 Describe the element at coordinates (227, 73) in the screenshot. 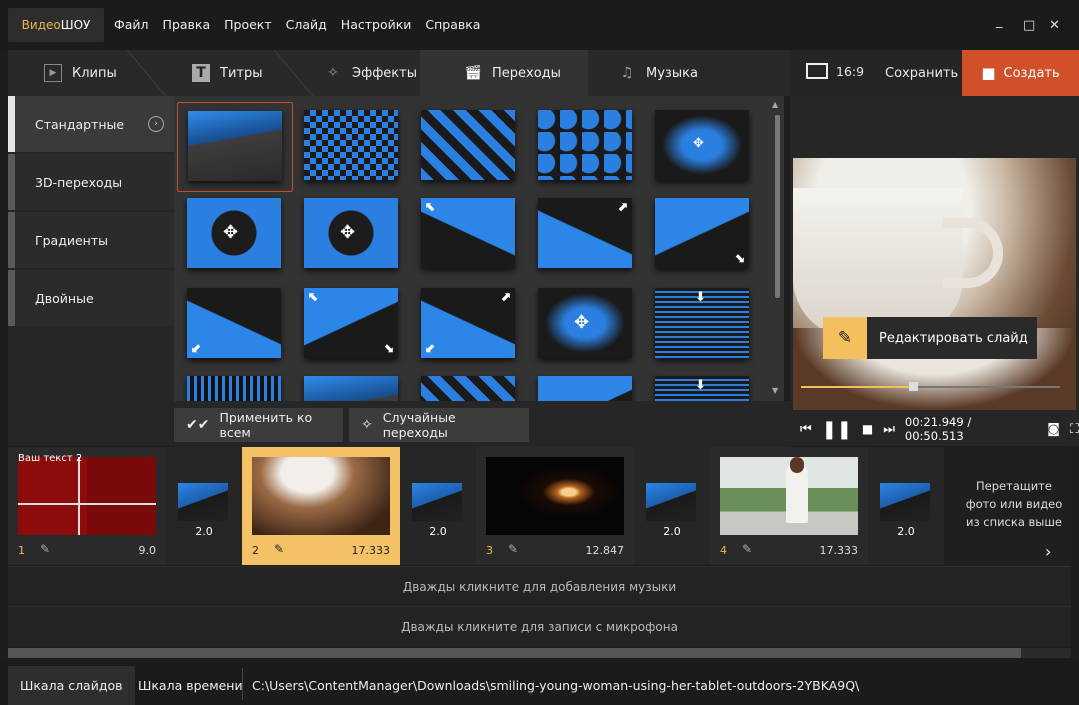

I see `tab-titles: T Титры` at that location.